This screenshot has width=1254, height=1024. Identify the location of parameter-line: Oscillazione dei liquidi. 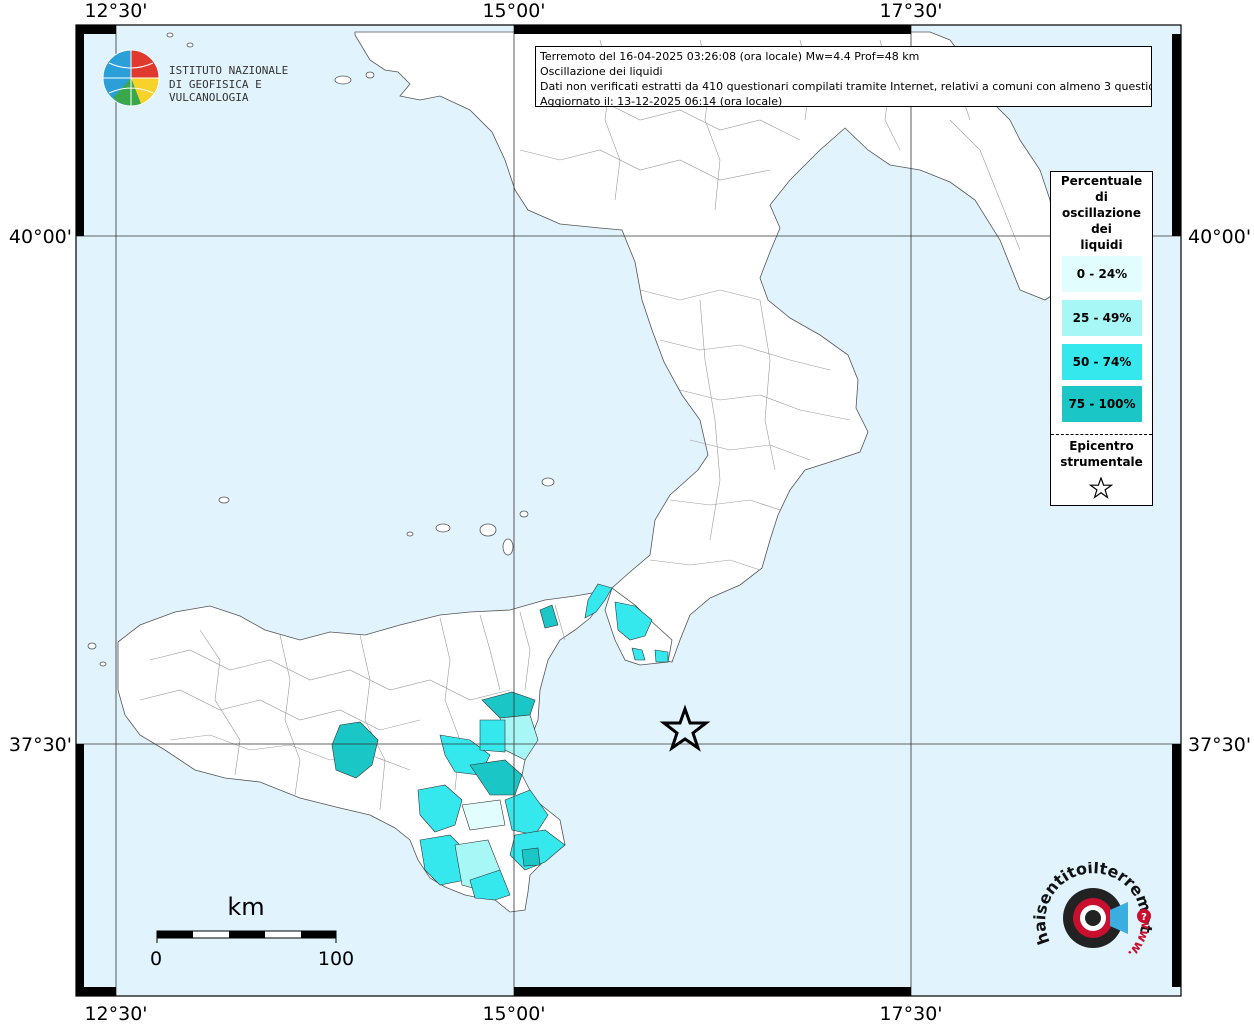
(601, 71).